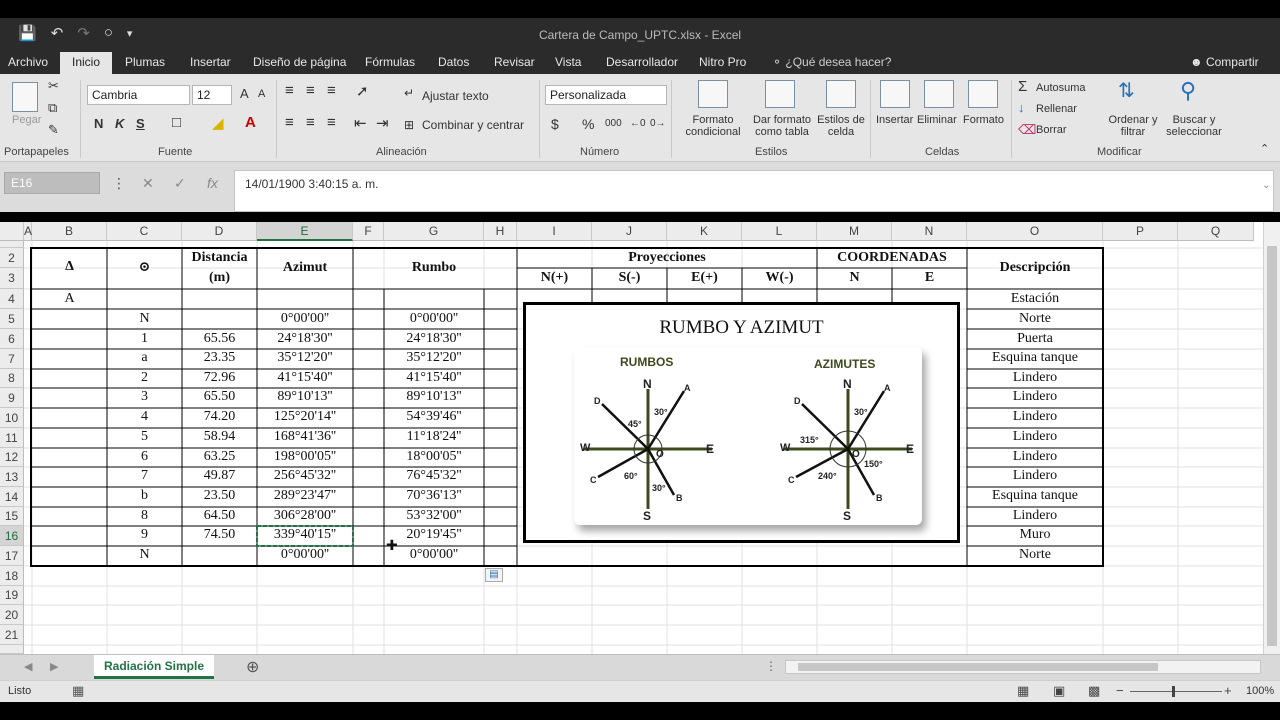  Describe the element at coordinates (409, 125) in the screenshot. I see `merge-icon: ⊞` at that location.